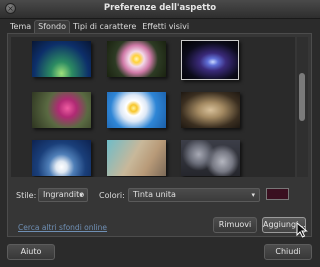 The height and width of the screenshot is (267, 320). What do you see at coordinates (277, 194) in the screenshot?
I see `color-swatch-button` at bounding box center [277, 194].